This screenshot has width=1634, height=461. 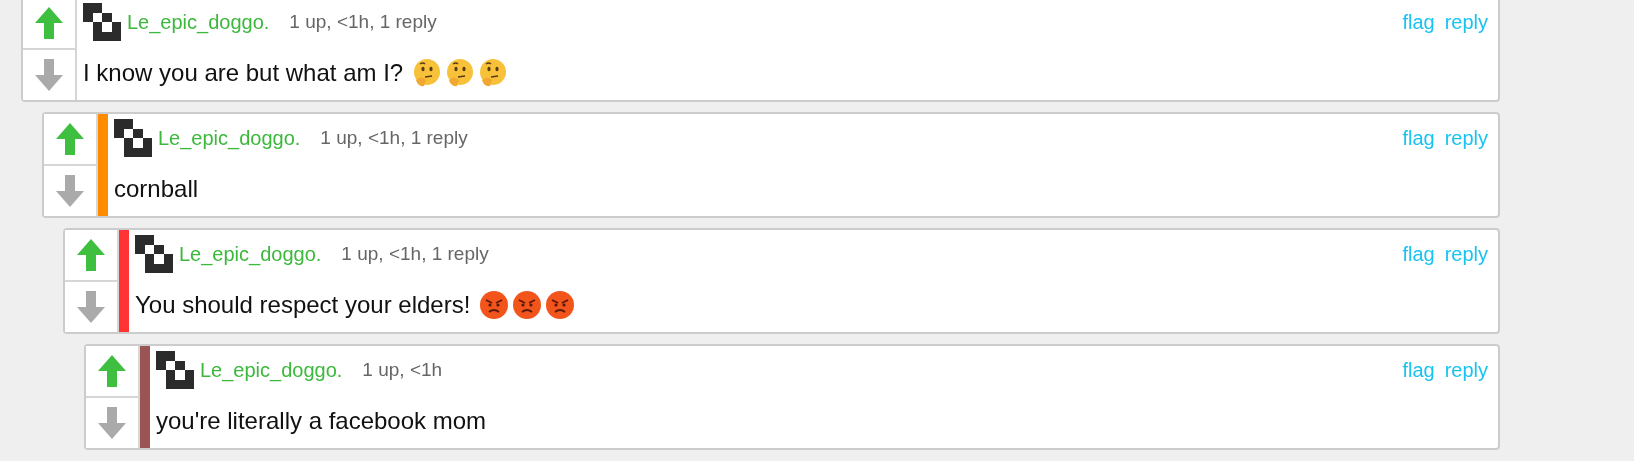 I want to click on comment-text: I know you are but what am I?, so click(x=243, y=73).